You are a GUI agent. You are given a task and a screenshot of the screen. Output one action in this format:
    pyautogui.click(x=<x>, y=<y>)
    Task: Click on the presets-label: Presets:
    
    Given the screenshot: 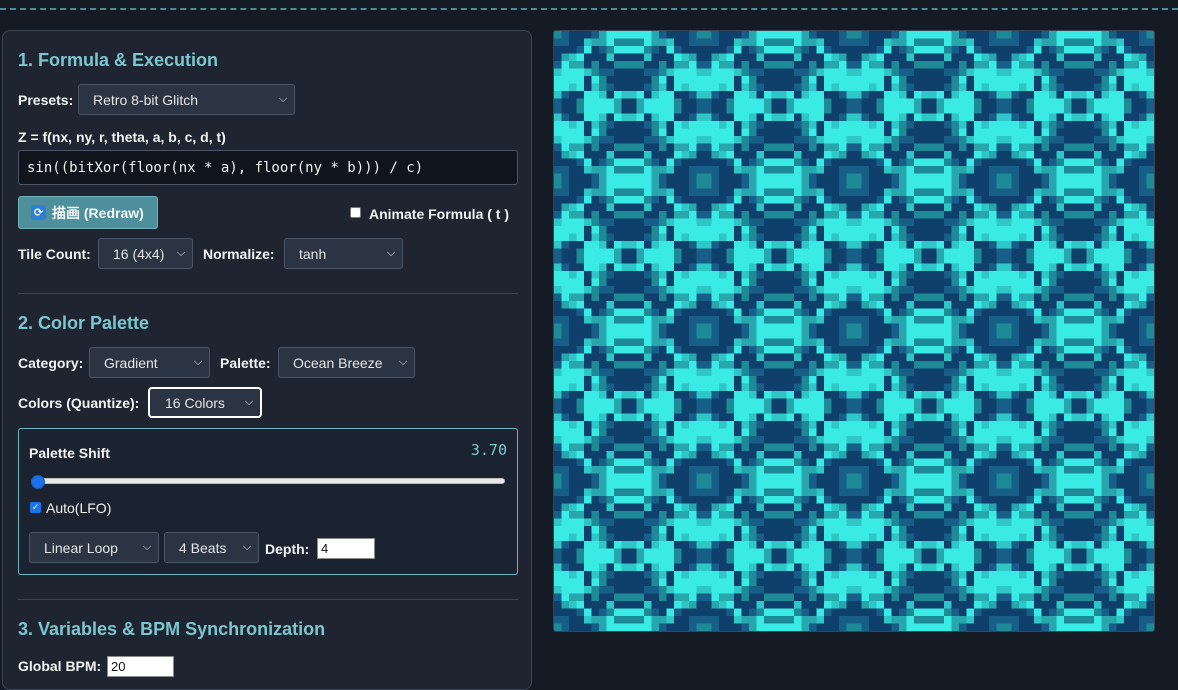 What is the action you would take?
    pyautogui.click(x=45, y=100)
    